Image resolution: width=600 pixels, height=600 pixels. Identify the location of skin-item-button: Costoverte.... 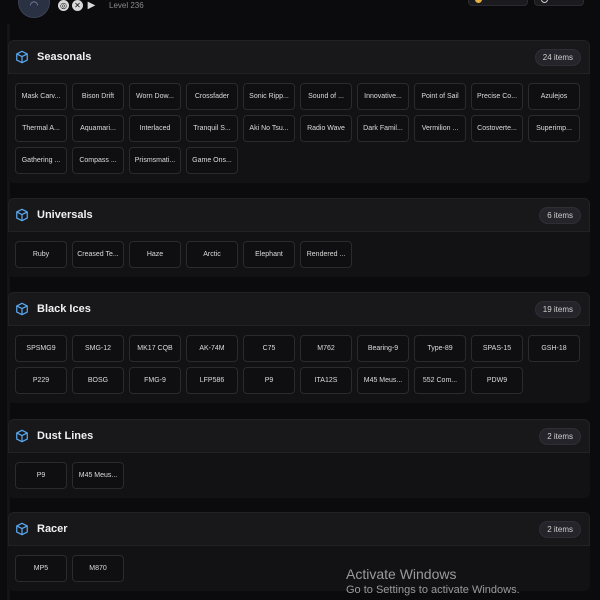
(497, 128).